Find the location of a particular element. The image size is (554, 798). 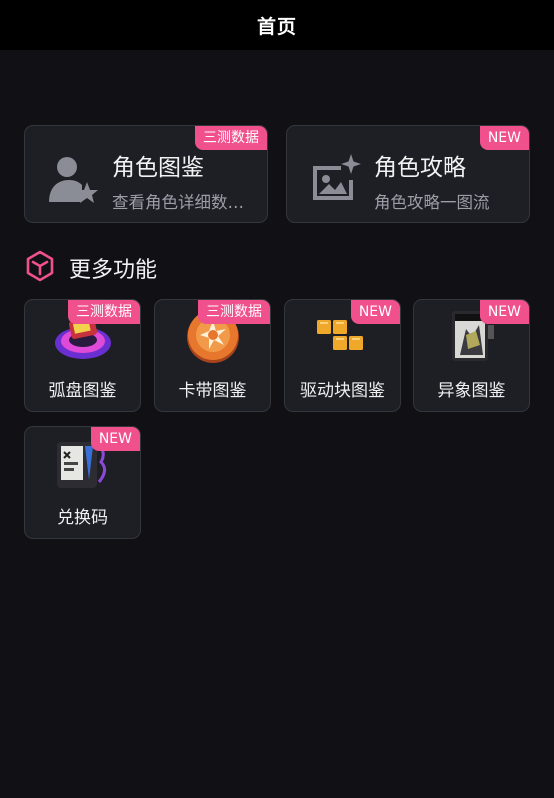

page-title: 首页 is located at coordinates (276, 26).